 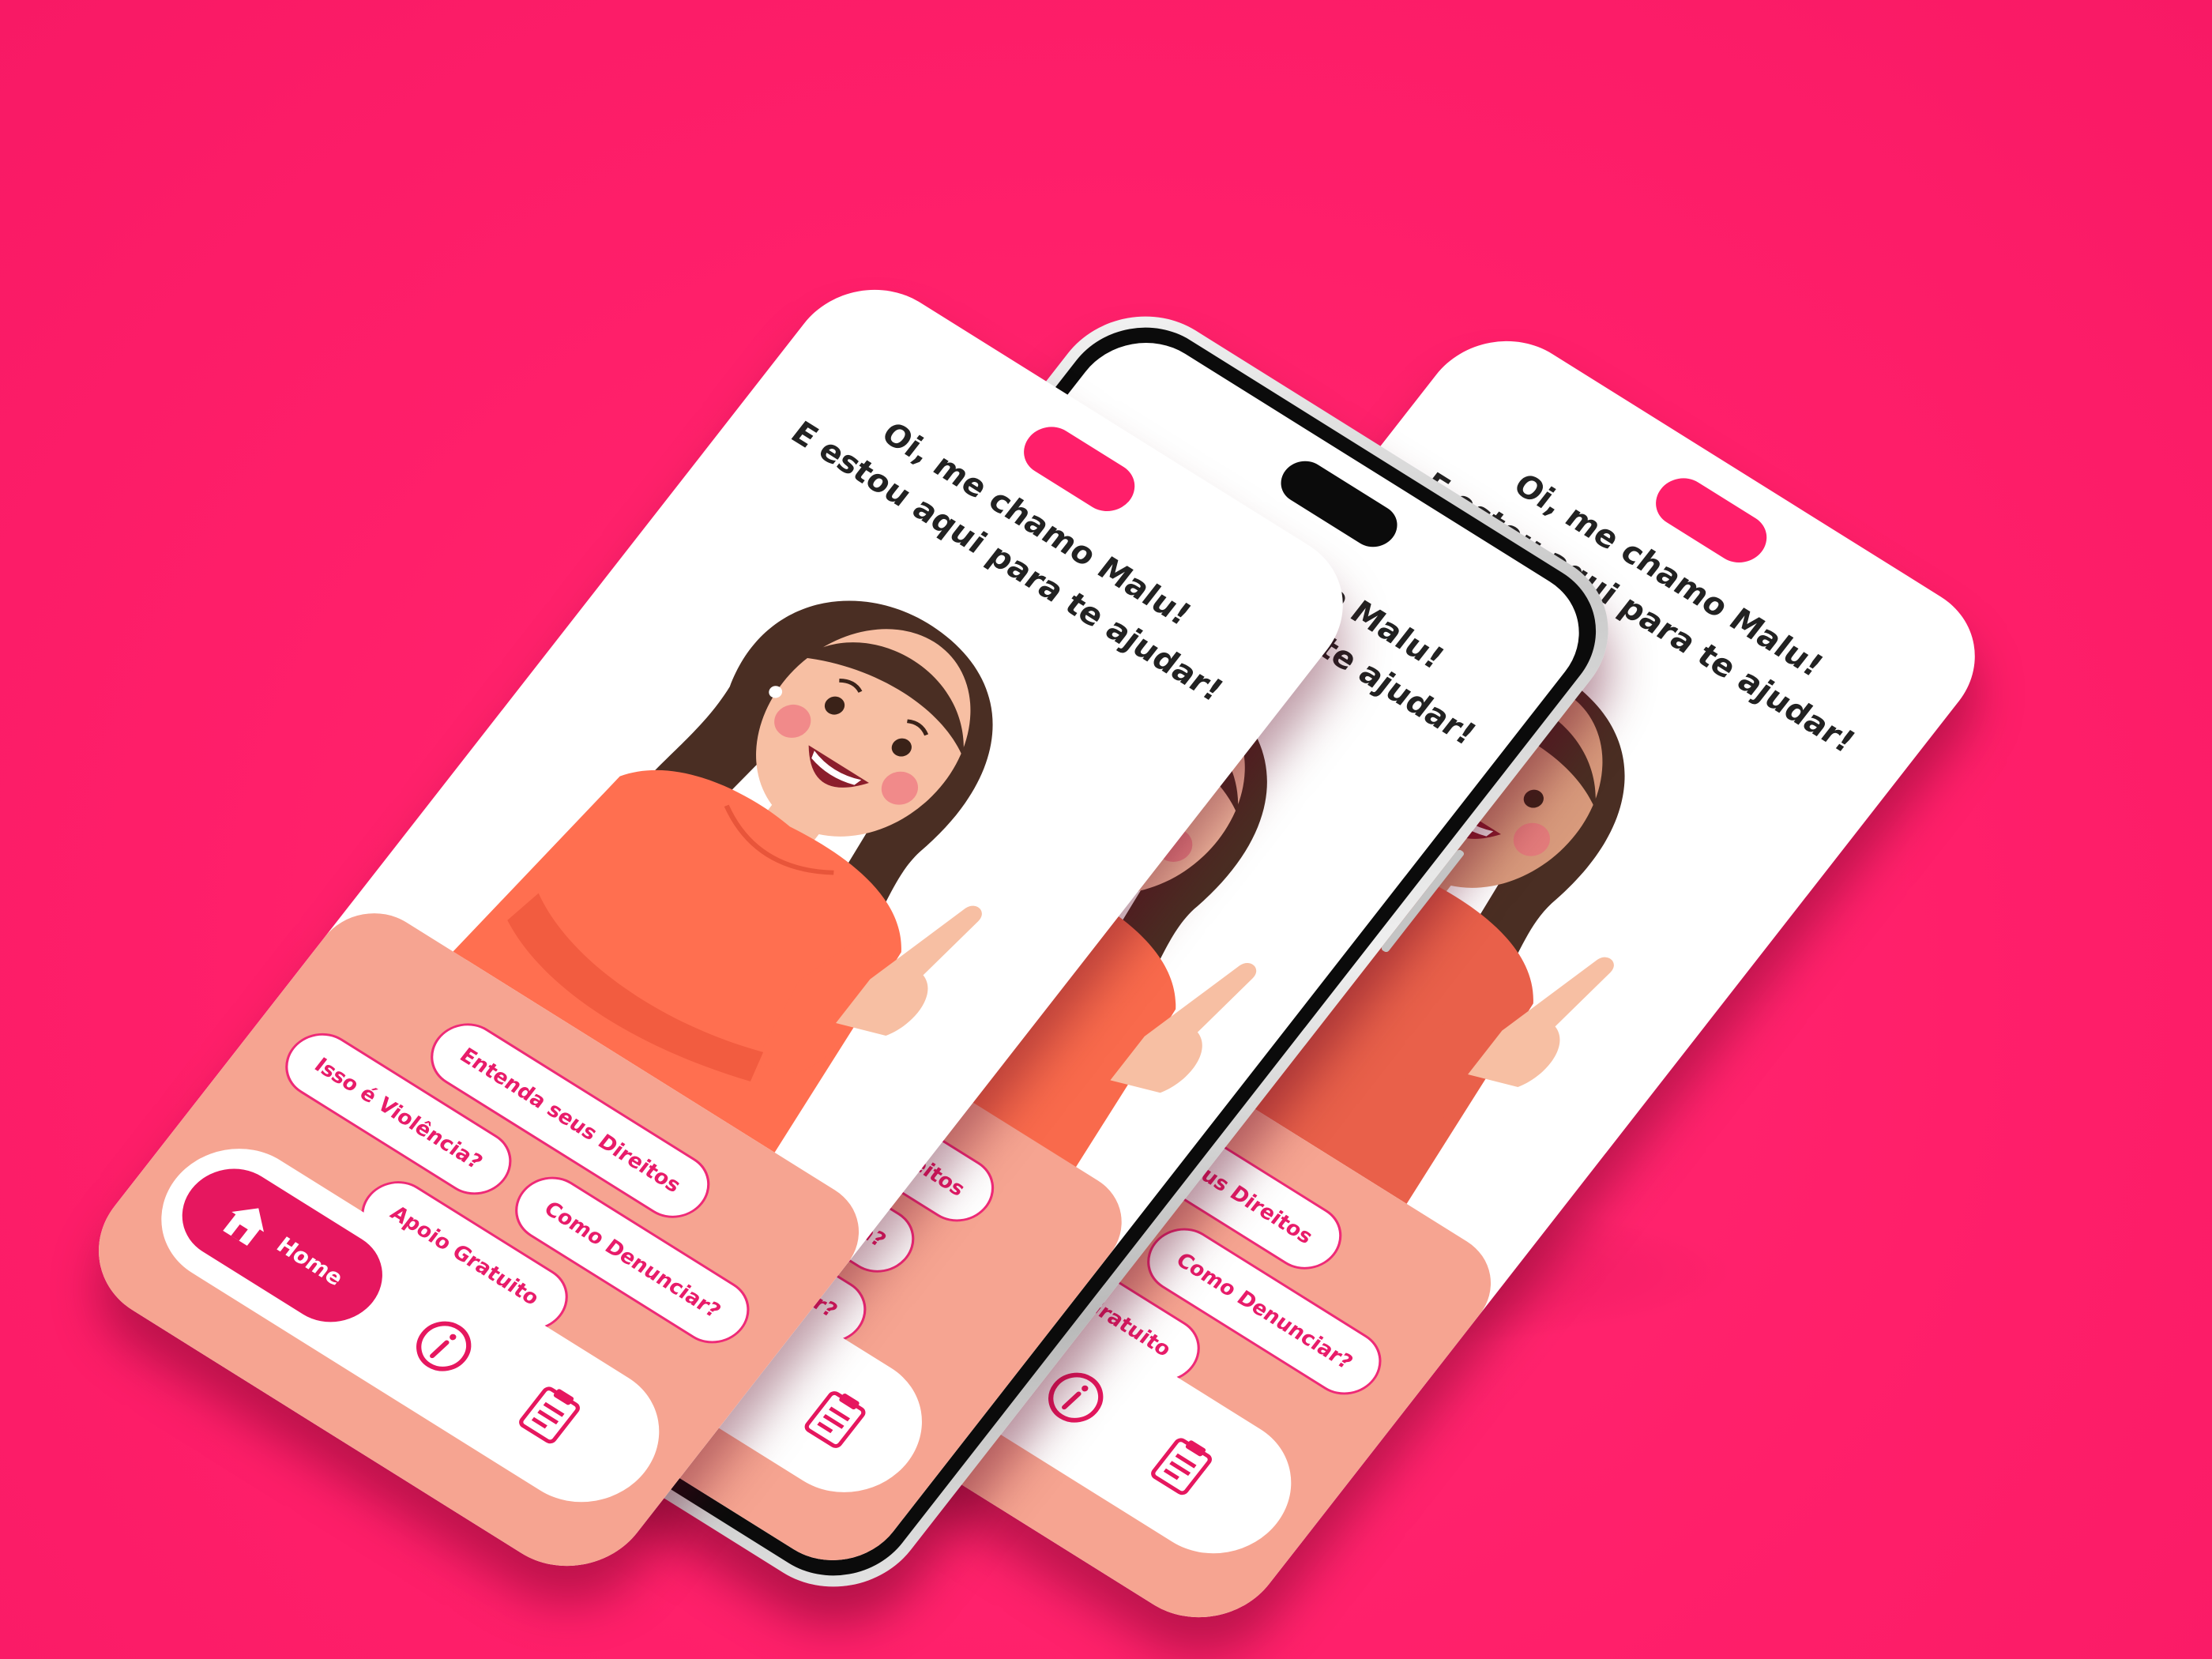 I want to click on nav-home-label: Home, so click(x=310, y=1261).